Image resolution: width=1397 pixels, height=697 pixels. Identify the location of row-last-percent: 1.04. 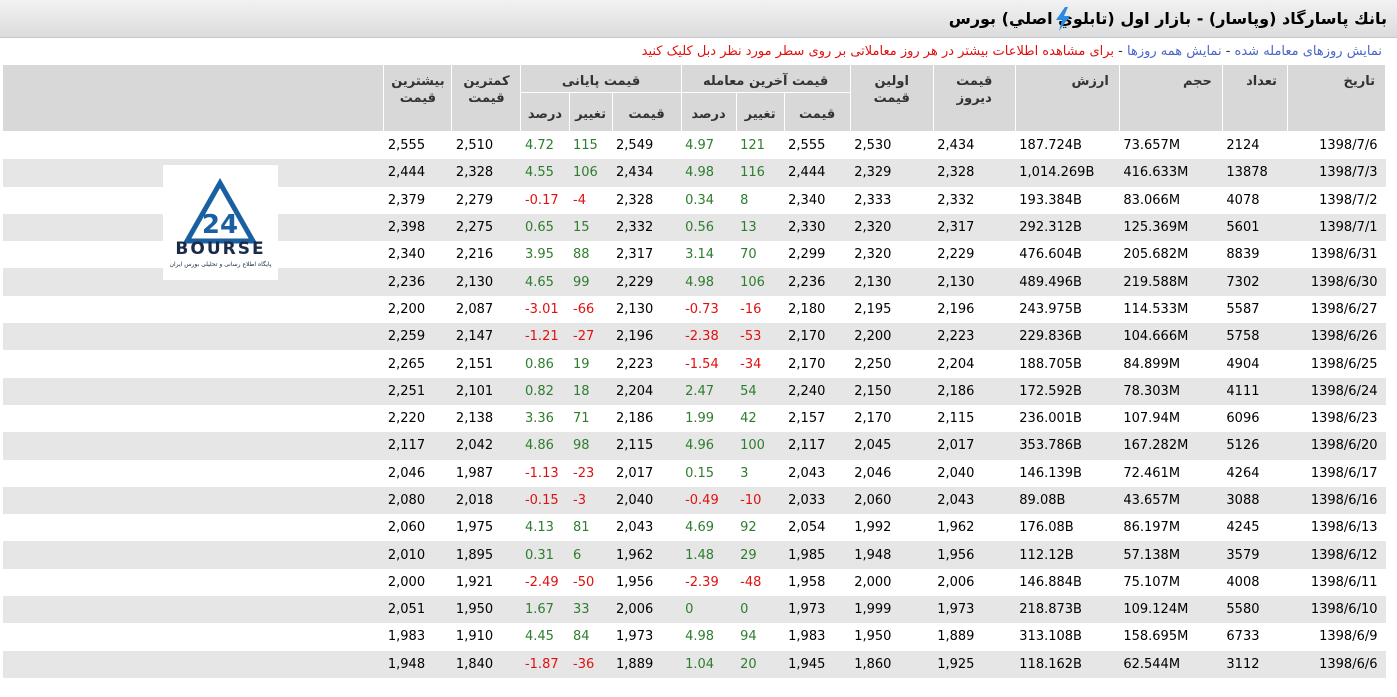
(709, 664).